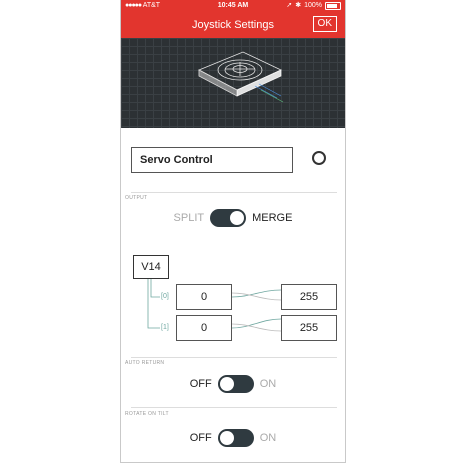 Image resolution: width=465 pixels, height=465 pixels. I want to click on rotate-on-tilt-section-label: ROTATE ON TILT, so click(147, 414).